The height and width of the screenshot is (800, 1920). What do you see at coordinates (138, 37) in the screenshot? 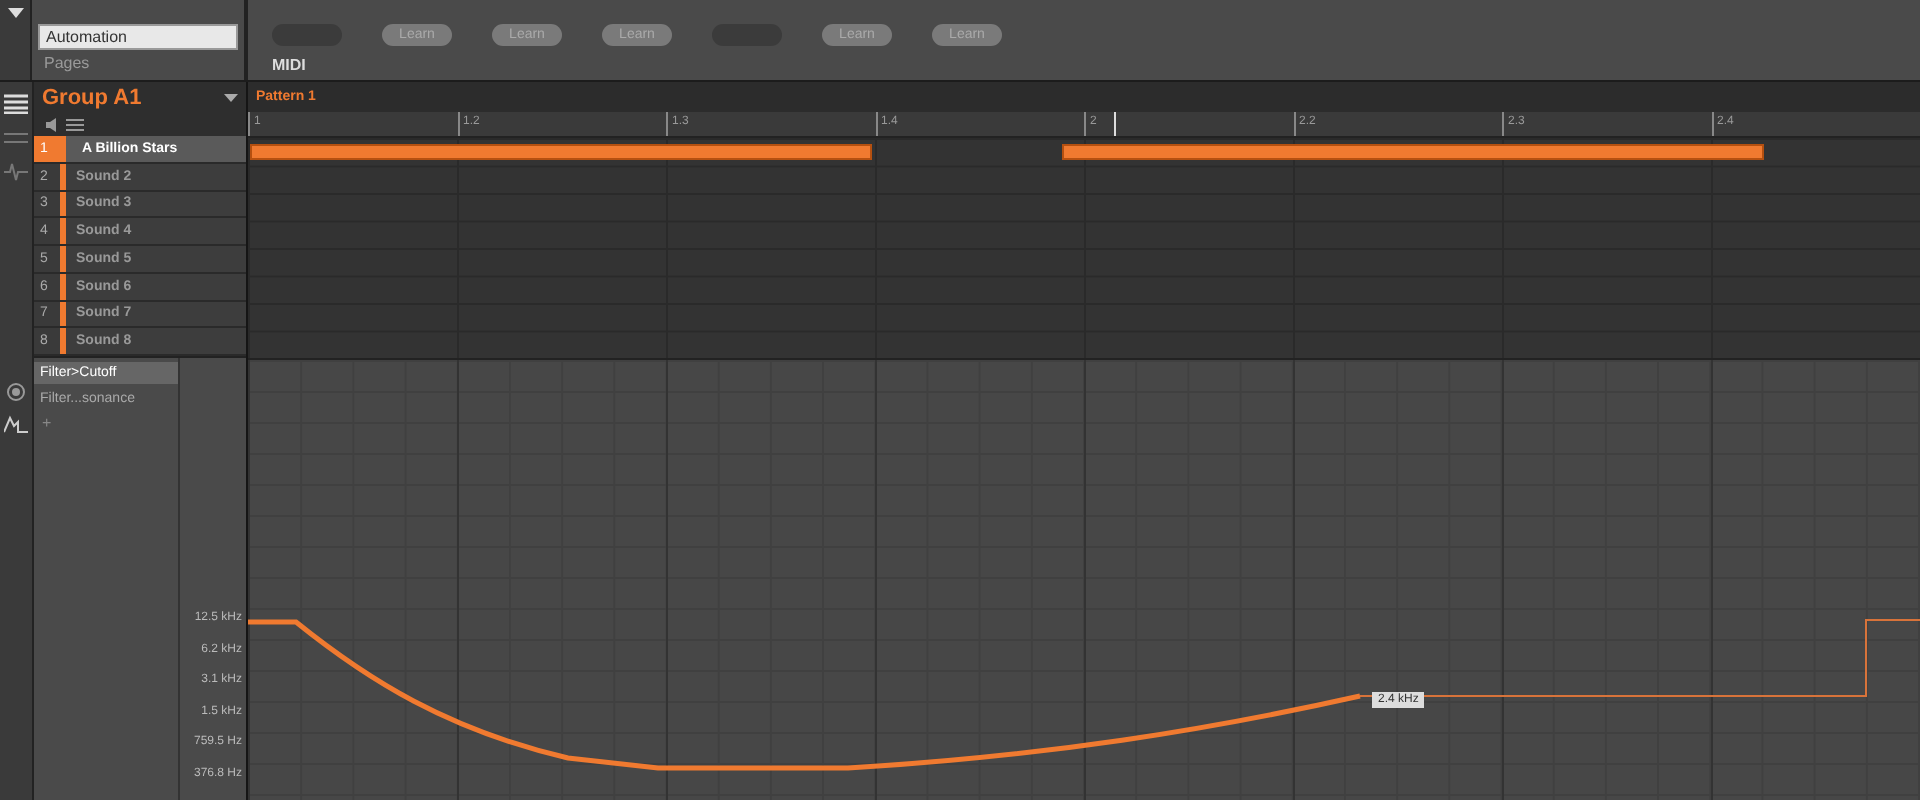
I see `automation-field: Automation` at bounding box center [138, 37].